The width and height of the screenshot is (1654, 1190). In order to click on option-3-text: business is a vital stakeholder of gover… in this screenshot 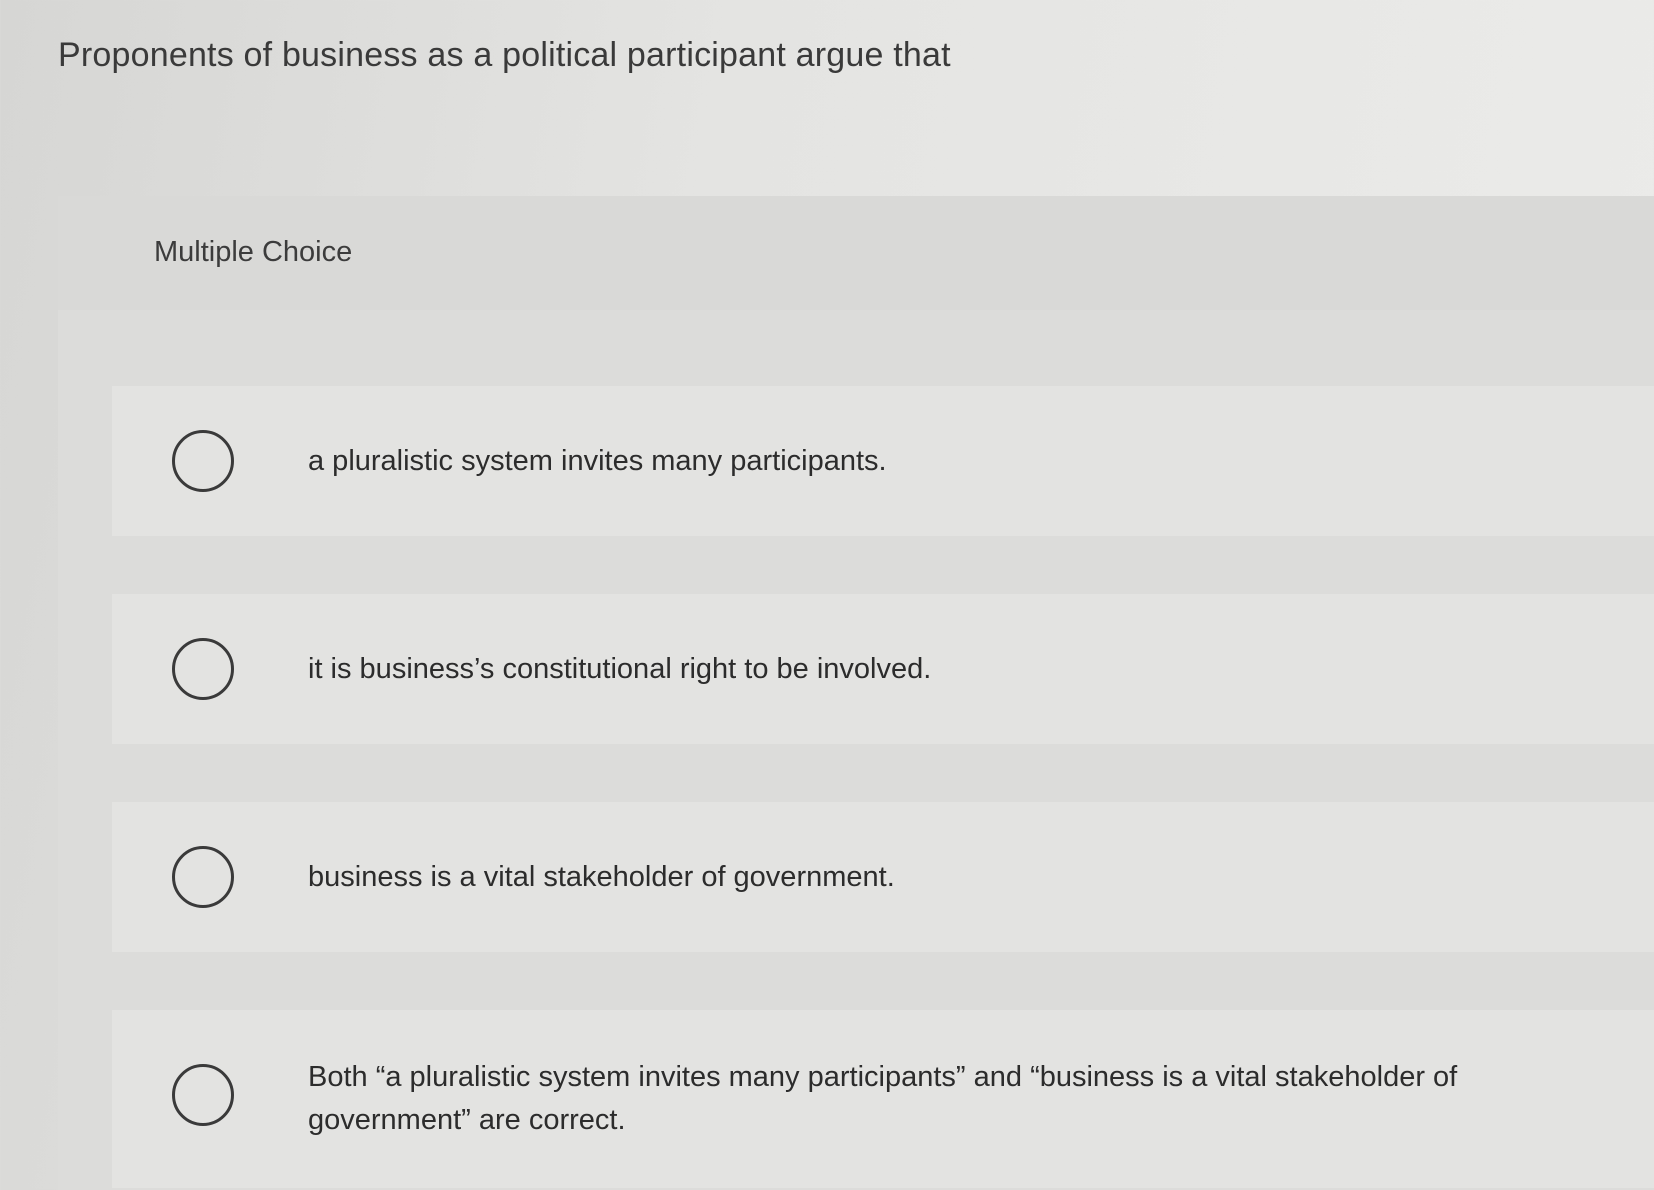, I will do `click(601, 877)`.